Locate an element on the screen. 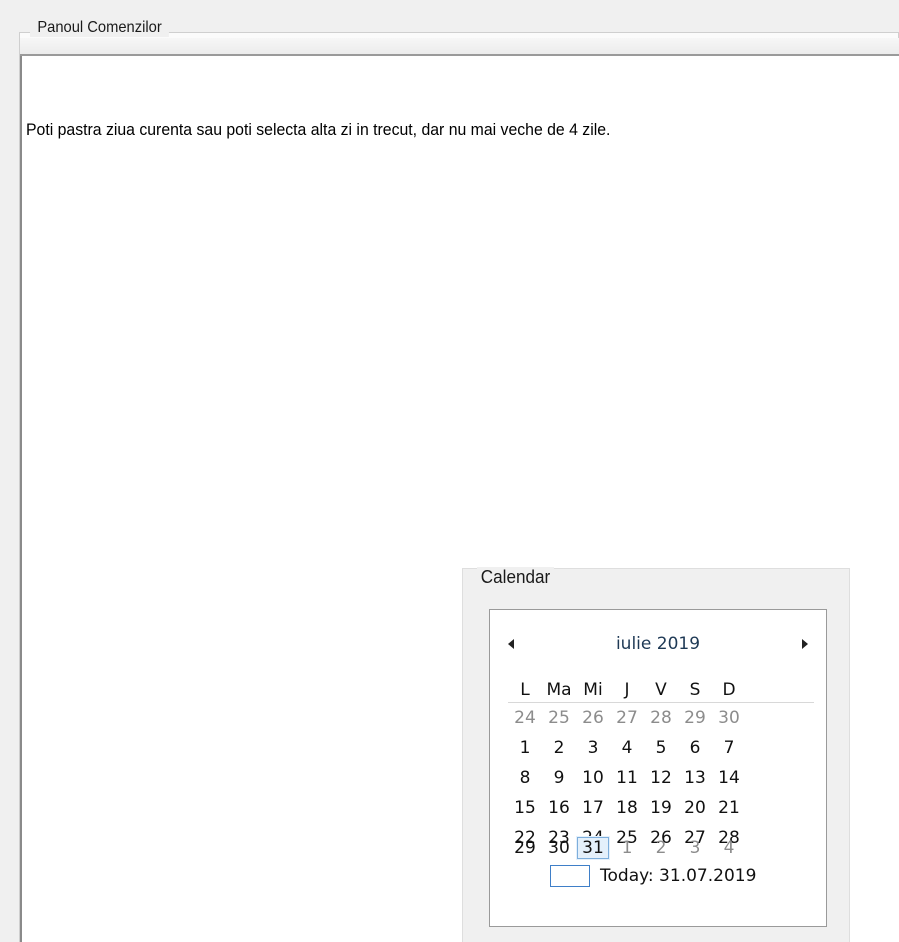 This screenshot has width=899, height=942. day-cell: 20 is located at coordinates (695, 808).